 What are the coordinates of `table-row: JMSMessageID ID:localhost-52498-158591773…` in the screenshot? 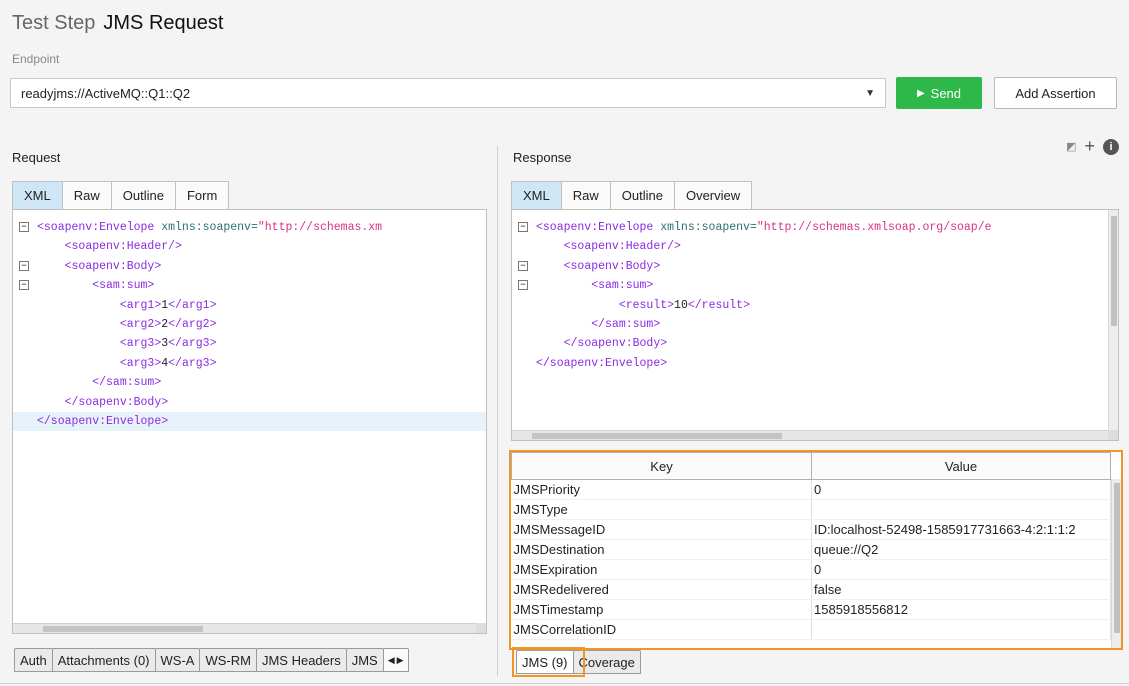 It's located at (811, 529).